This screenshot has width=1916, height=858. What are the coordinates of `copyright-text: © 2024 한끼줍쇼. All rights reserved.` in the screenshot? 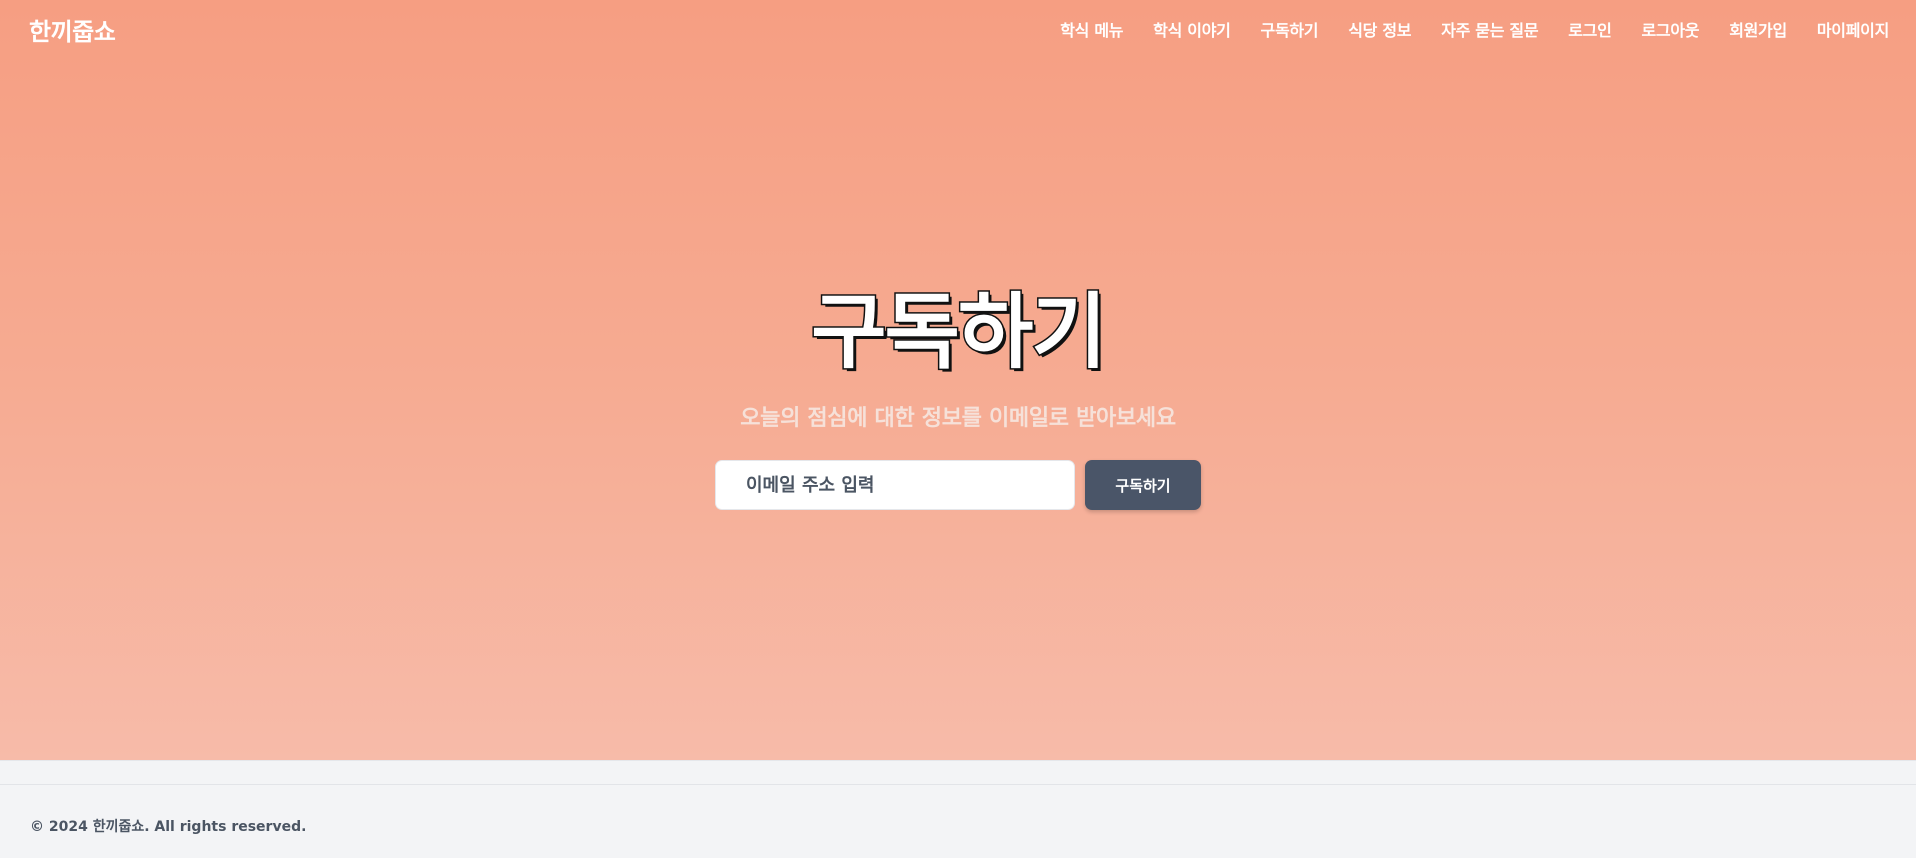 It's located at (168, 827).